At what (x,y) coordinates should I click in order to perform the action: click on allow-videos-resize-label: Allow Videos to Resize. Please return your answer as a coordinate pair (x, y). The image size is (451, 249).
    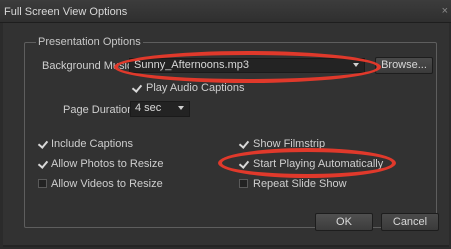
    Looking at the image, I should click on (107, 184).